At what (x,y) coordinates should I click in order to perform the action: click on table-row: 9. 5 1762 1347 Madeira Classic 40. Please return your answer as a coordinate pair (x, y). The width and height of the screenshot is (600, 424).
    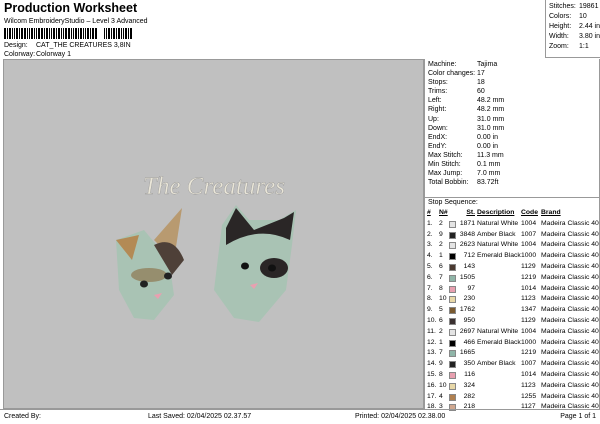
    Looking at the image, I should click on (513, 310).